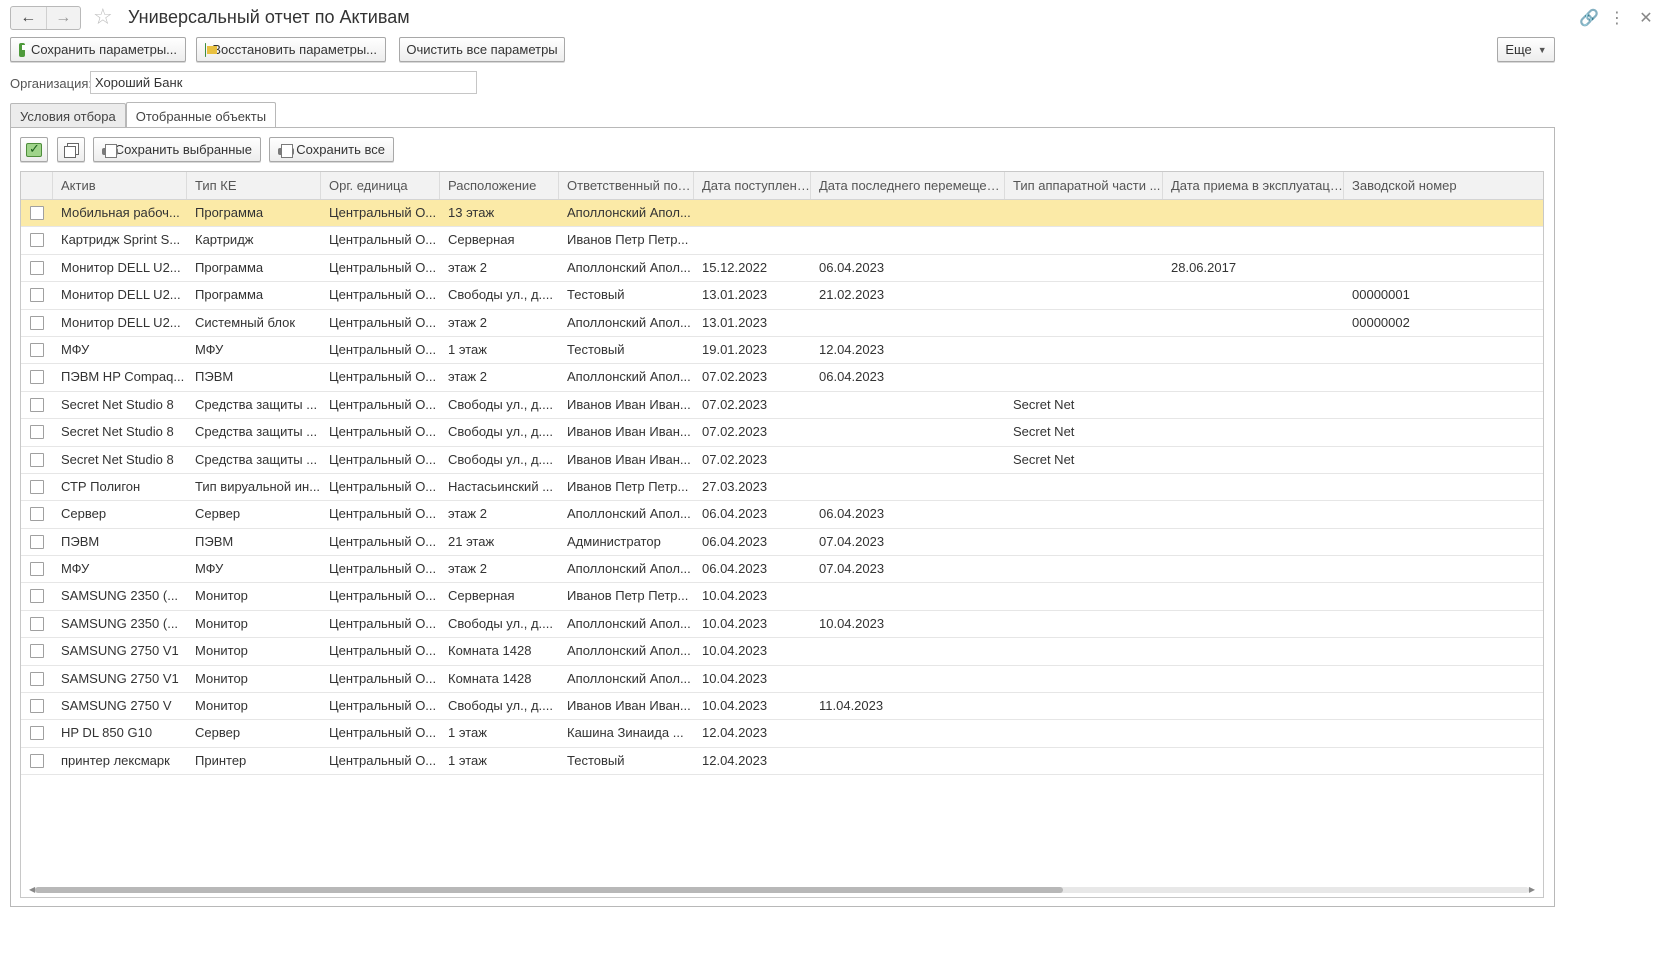  Describe the element at coordinates (380, 185) in the screenshot. I see `column-header-org-unit: Орг. единица` at that location.